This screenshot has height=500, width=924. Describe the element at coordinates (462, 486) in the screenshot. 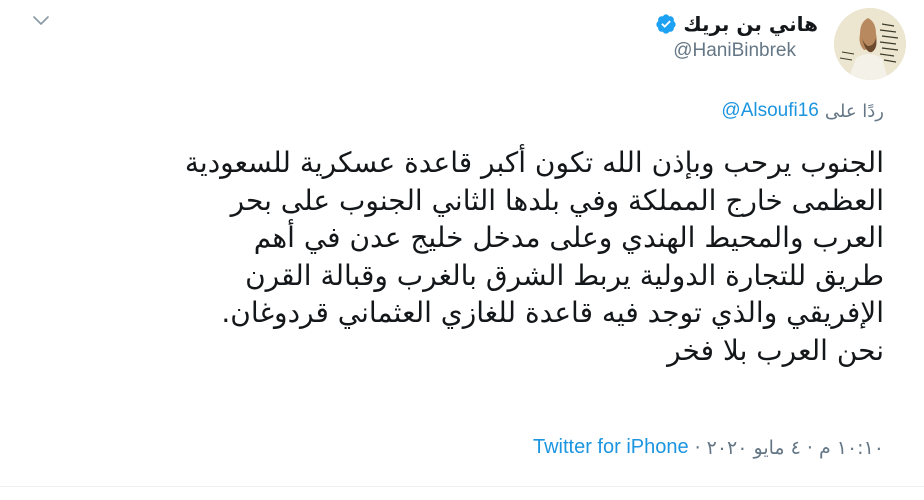

I see `divider` at that location.